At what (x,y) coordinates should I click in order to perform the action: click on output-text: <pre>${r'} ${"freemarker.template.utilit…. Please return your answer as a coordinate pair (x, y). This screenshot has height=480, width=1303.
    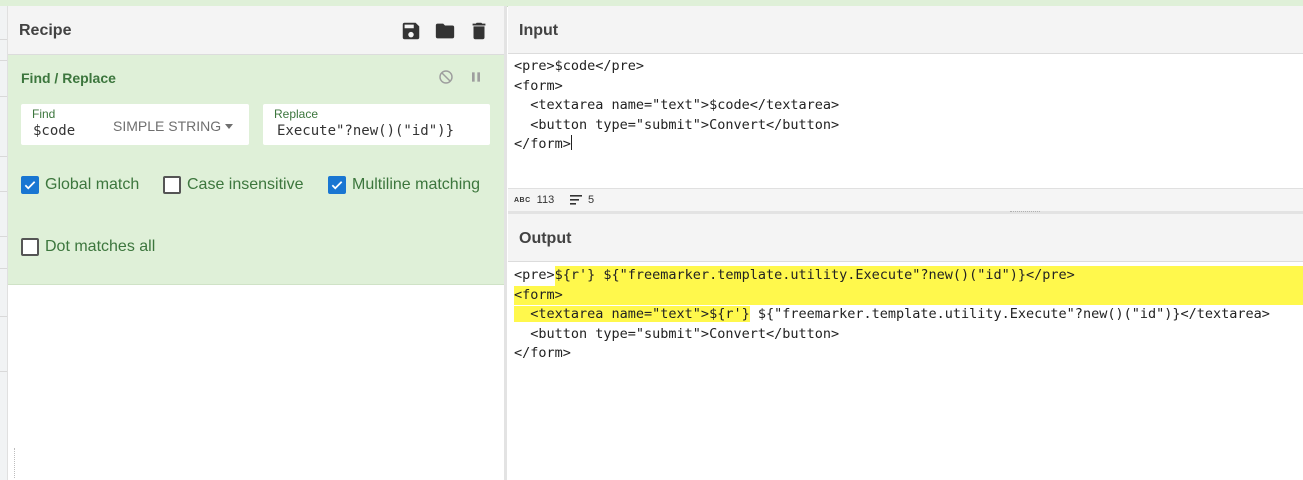
    Looking at the image, I should click on (908, 315).